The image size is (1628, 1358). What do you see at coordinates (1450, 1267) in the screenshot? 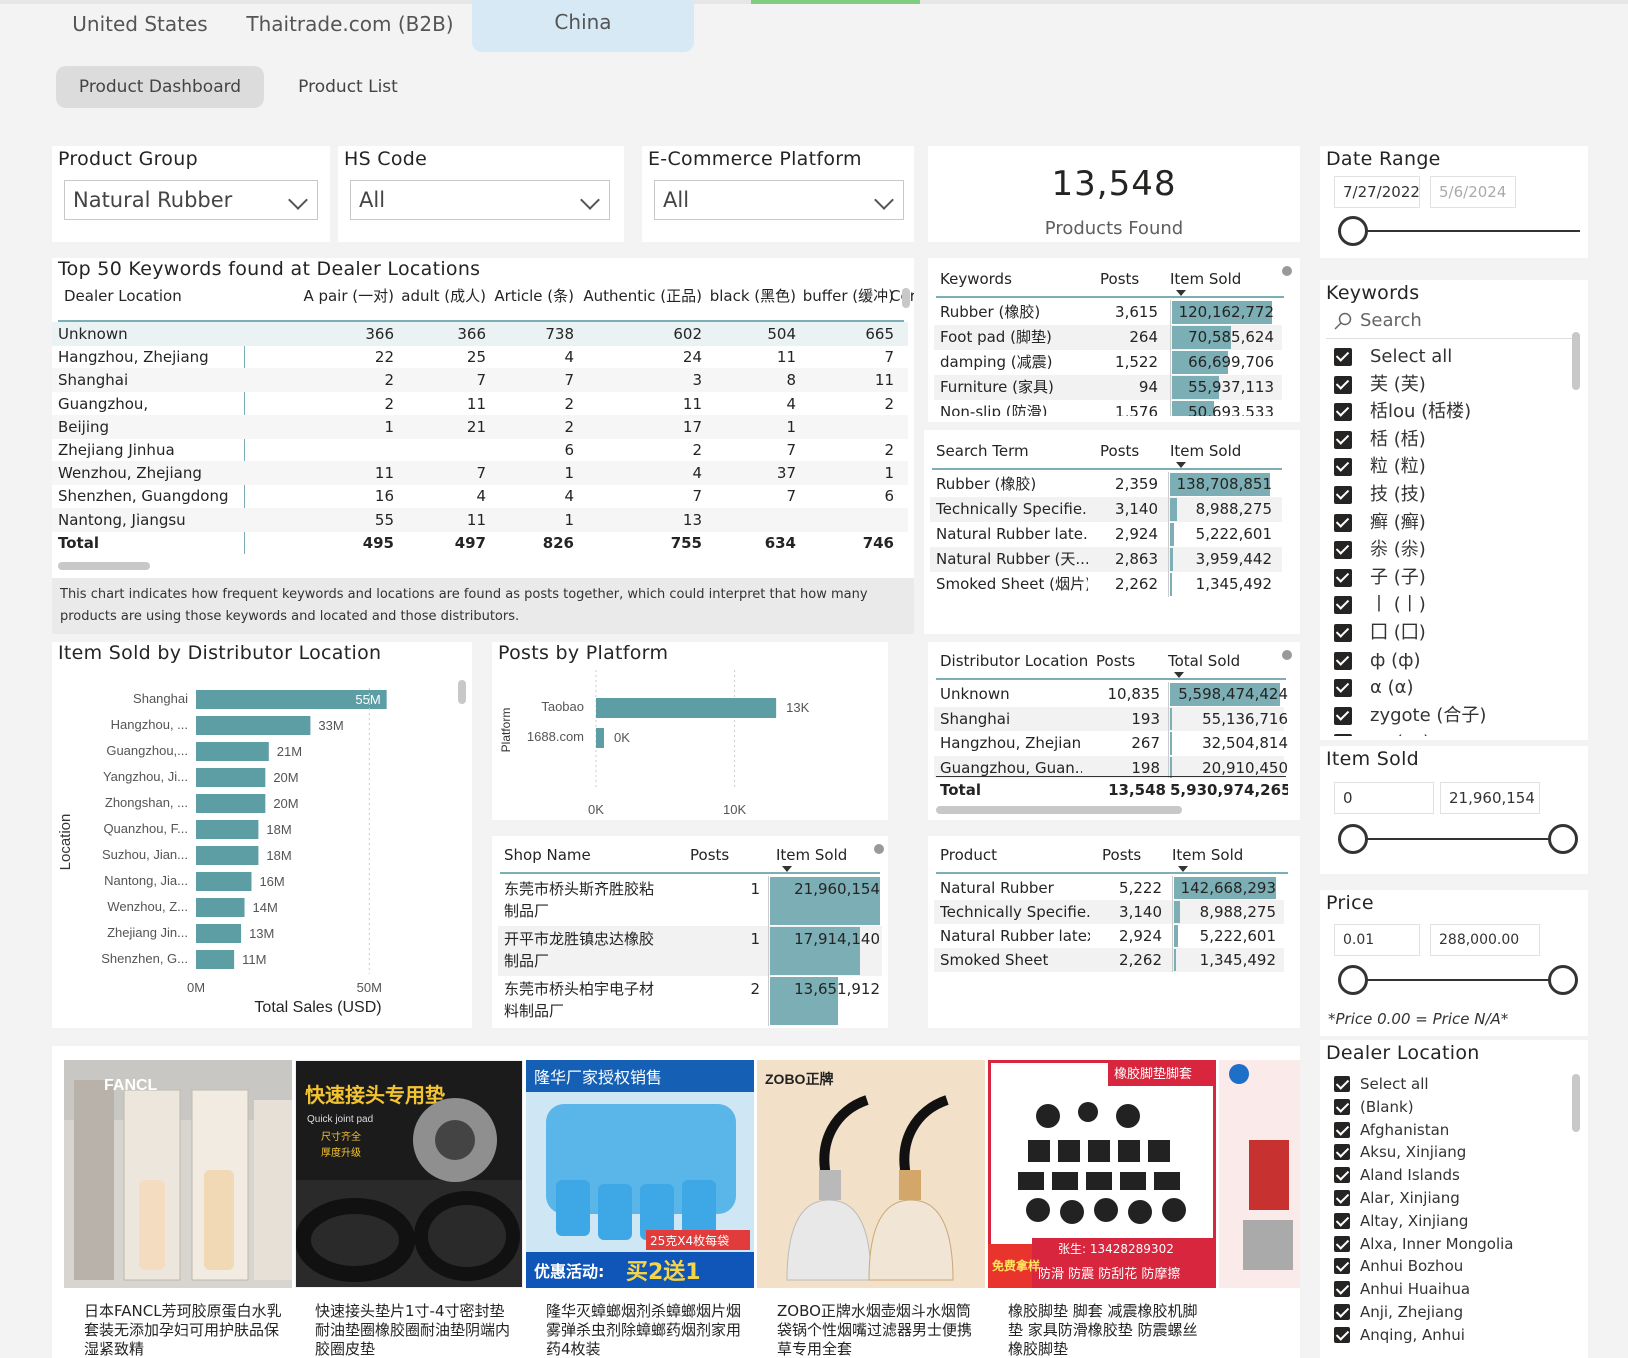
I see `dealer-option: Anhui Bozhou` at bounding box center [1450, 1267].